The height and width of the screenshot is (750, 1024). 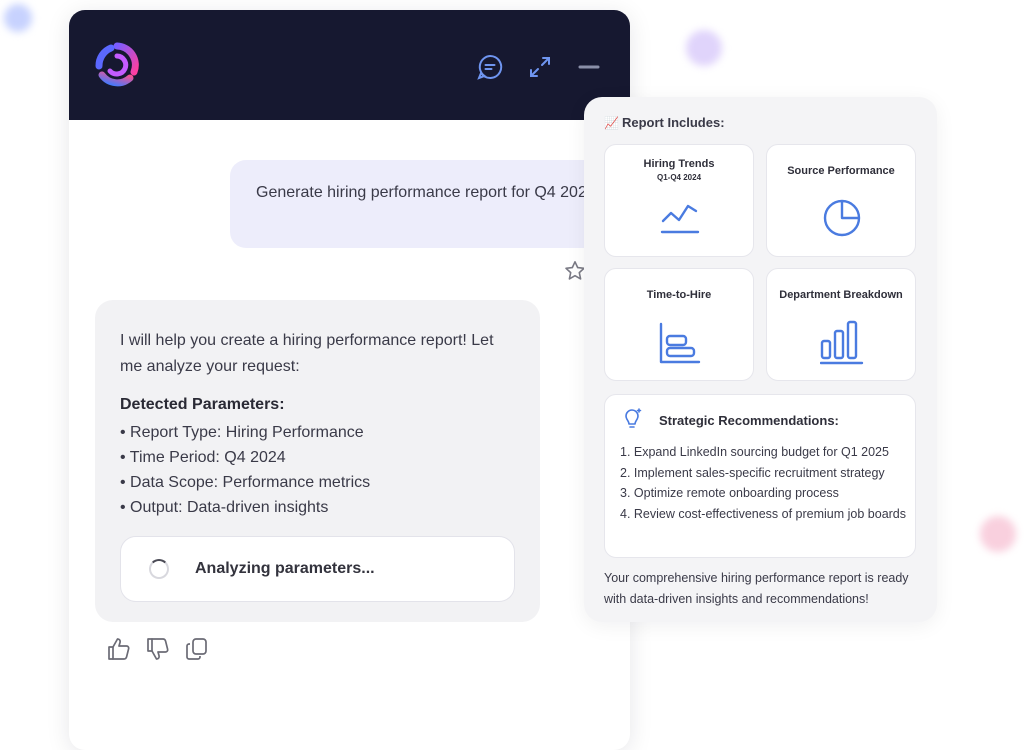 What do you see at coordinates (749, 420) in the screenshot?
I see `strategy-title: Strategic Recommendations:` at bounding box center [749, 420].